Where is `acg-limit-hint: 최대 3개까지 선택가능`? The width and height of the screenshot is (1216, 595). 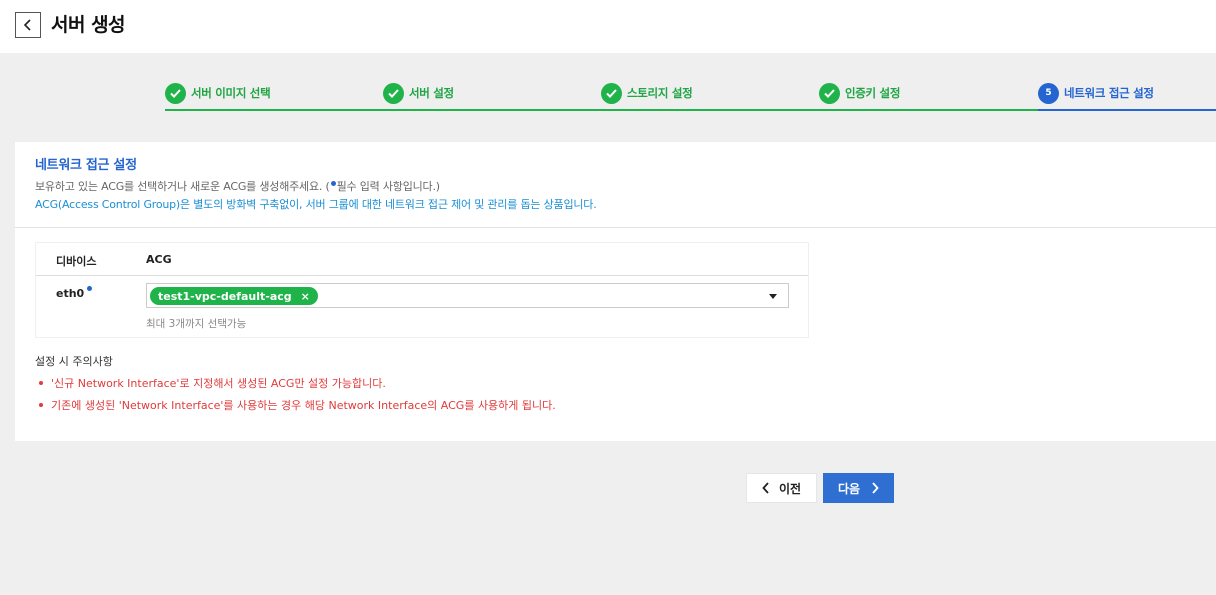 acg-limit-hint: 최대 3개까지 선택가능 is located at coordinates (196, 324).